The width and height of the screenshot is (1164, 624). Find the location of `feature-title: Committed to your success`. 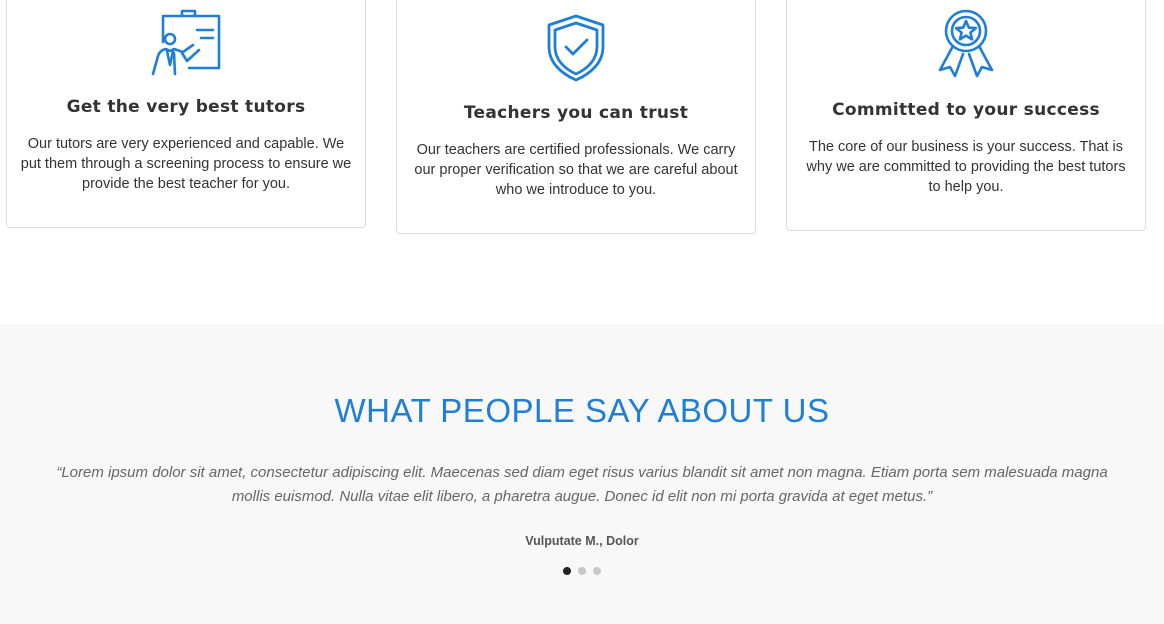

feature-title: Committed to your success is located at coordinates (966, 110).